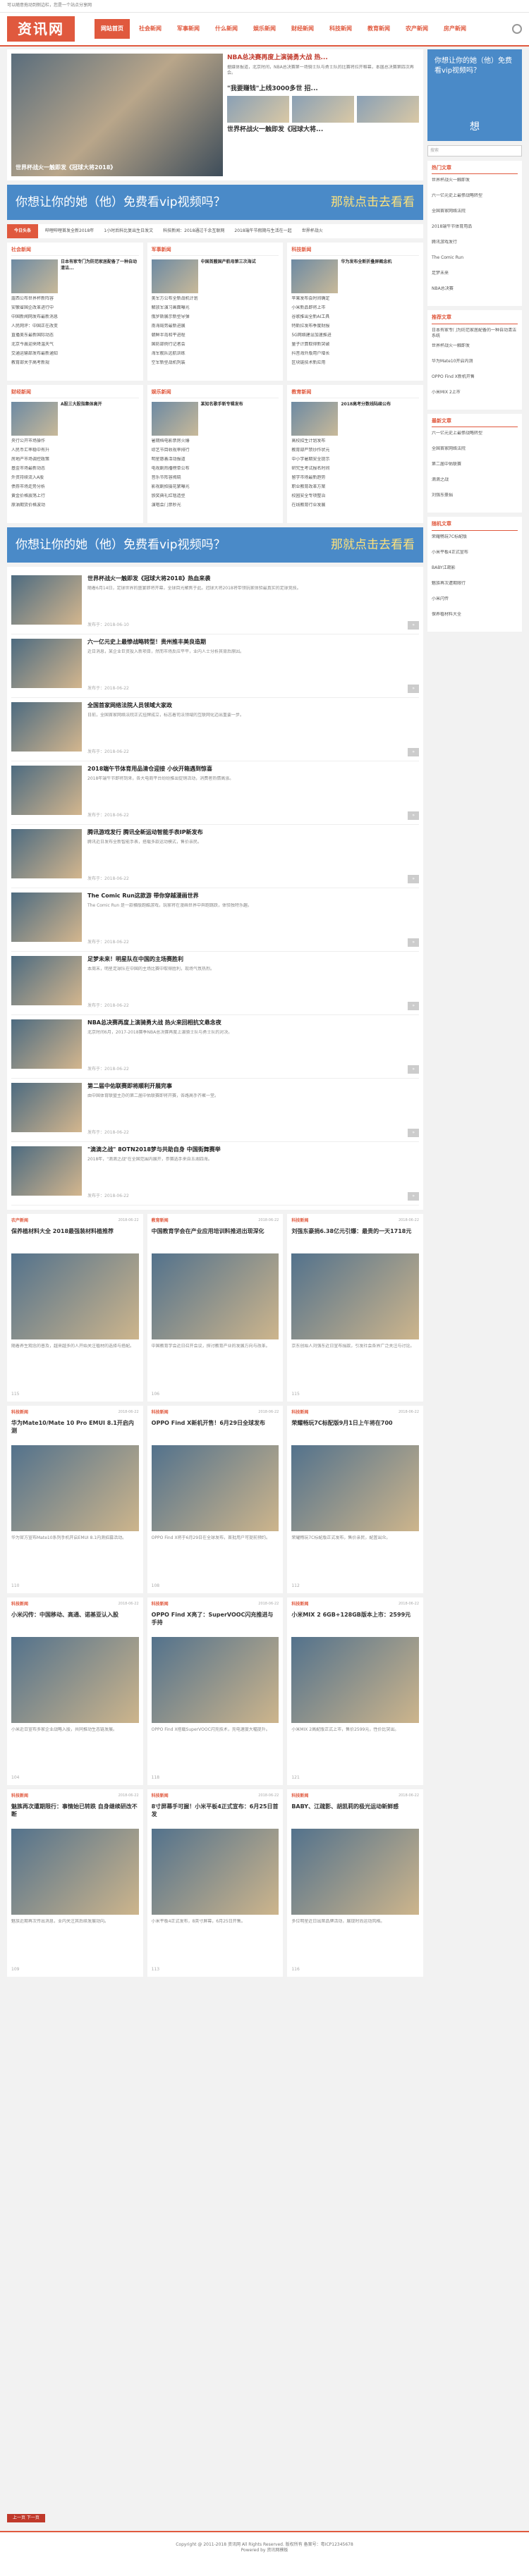  What do you see at coordinates (215, 300) in the screenshot?
I see `list-item: 美军方公布全新战机计划` at bounding box center [215, 300].